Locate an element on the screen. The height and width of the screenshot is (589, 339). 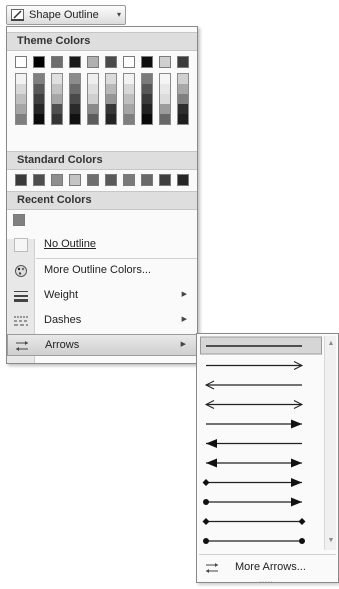
weight-item: Weight ▶ is located at coordinates (102, 296).